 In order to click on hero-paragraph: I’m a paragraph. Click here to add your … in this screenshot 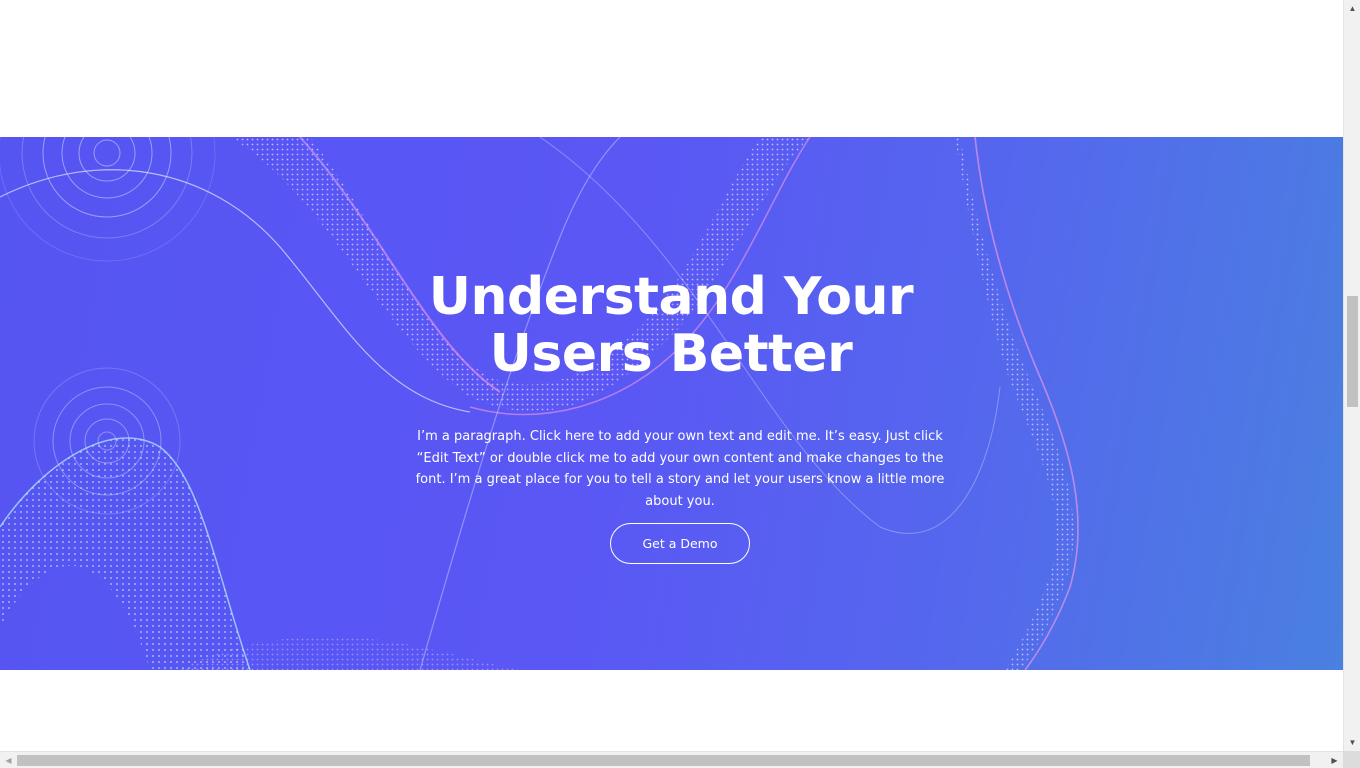, I will do `click(680, 469)`.